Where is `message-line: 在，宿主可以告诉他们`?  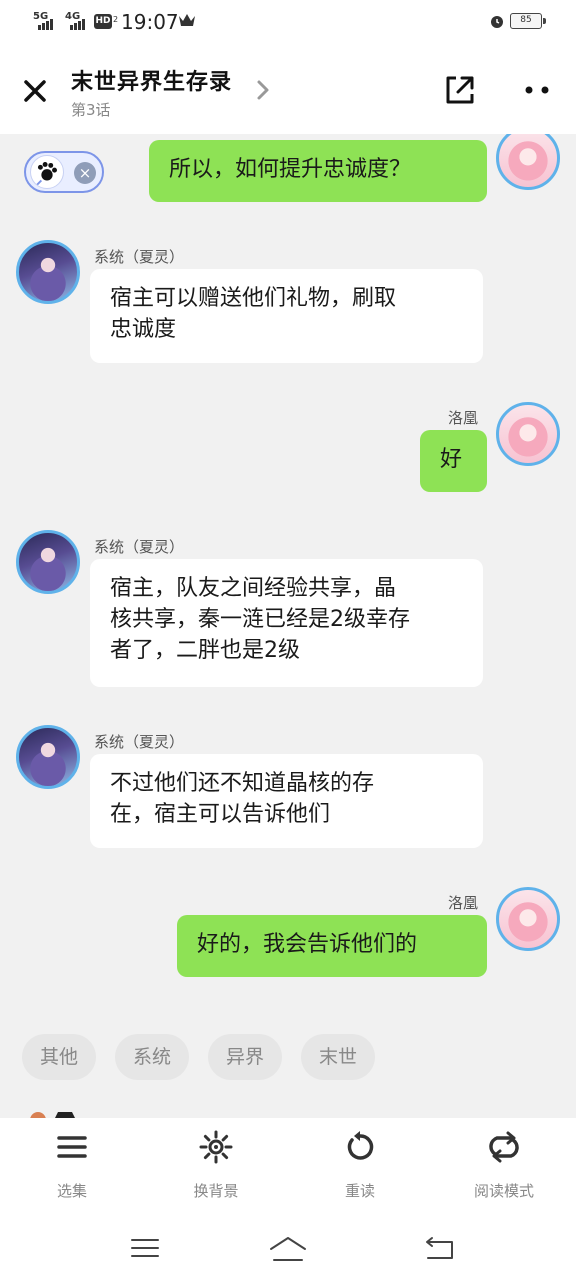 message-line: 在，宿主可以告诉他们 is located at coordinates (220, 814).